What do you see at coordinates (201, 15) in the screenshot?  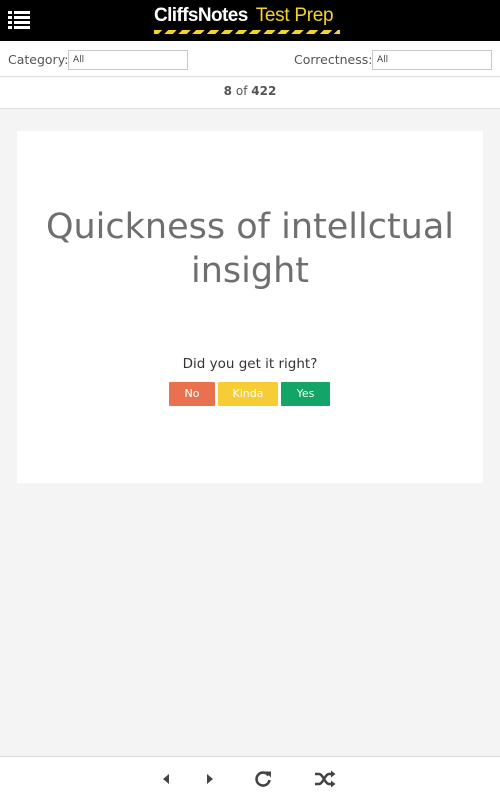 I see `brand-main-text: CliffsNotes` at bounding box center [201, 15].